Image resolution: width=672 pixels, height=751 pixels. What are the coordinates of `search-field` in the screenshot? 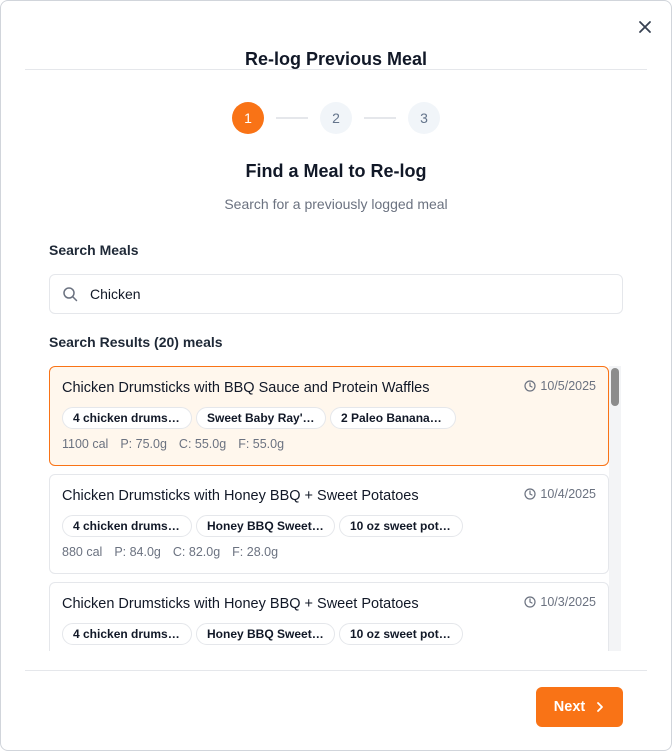 It's located at (336, 294).